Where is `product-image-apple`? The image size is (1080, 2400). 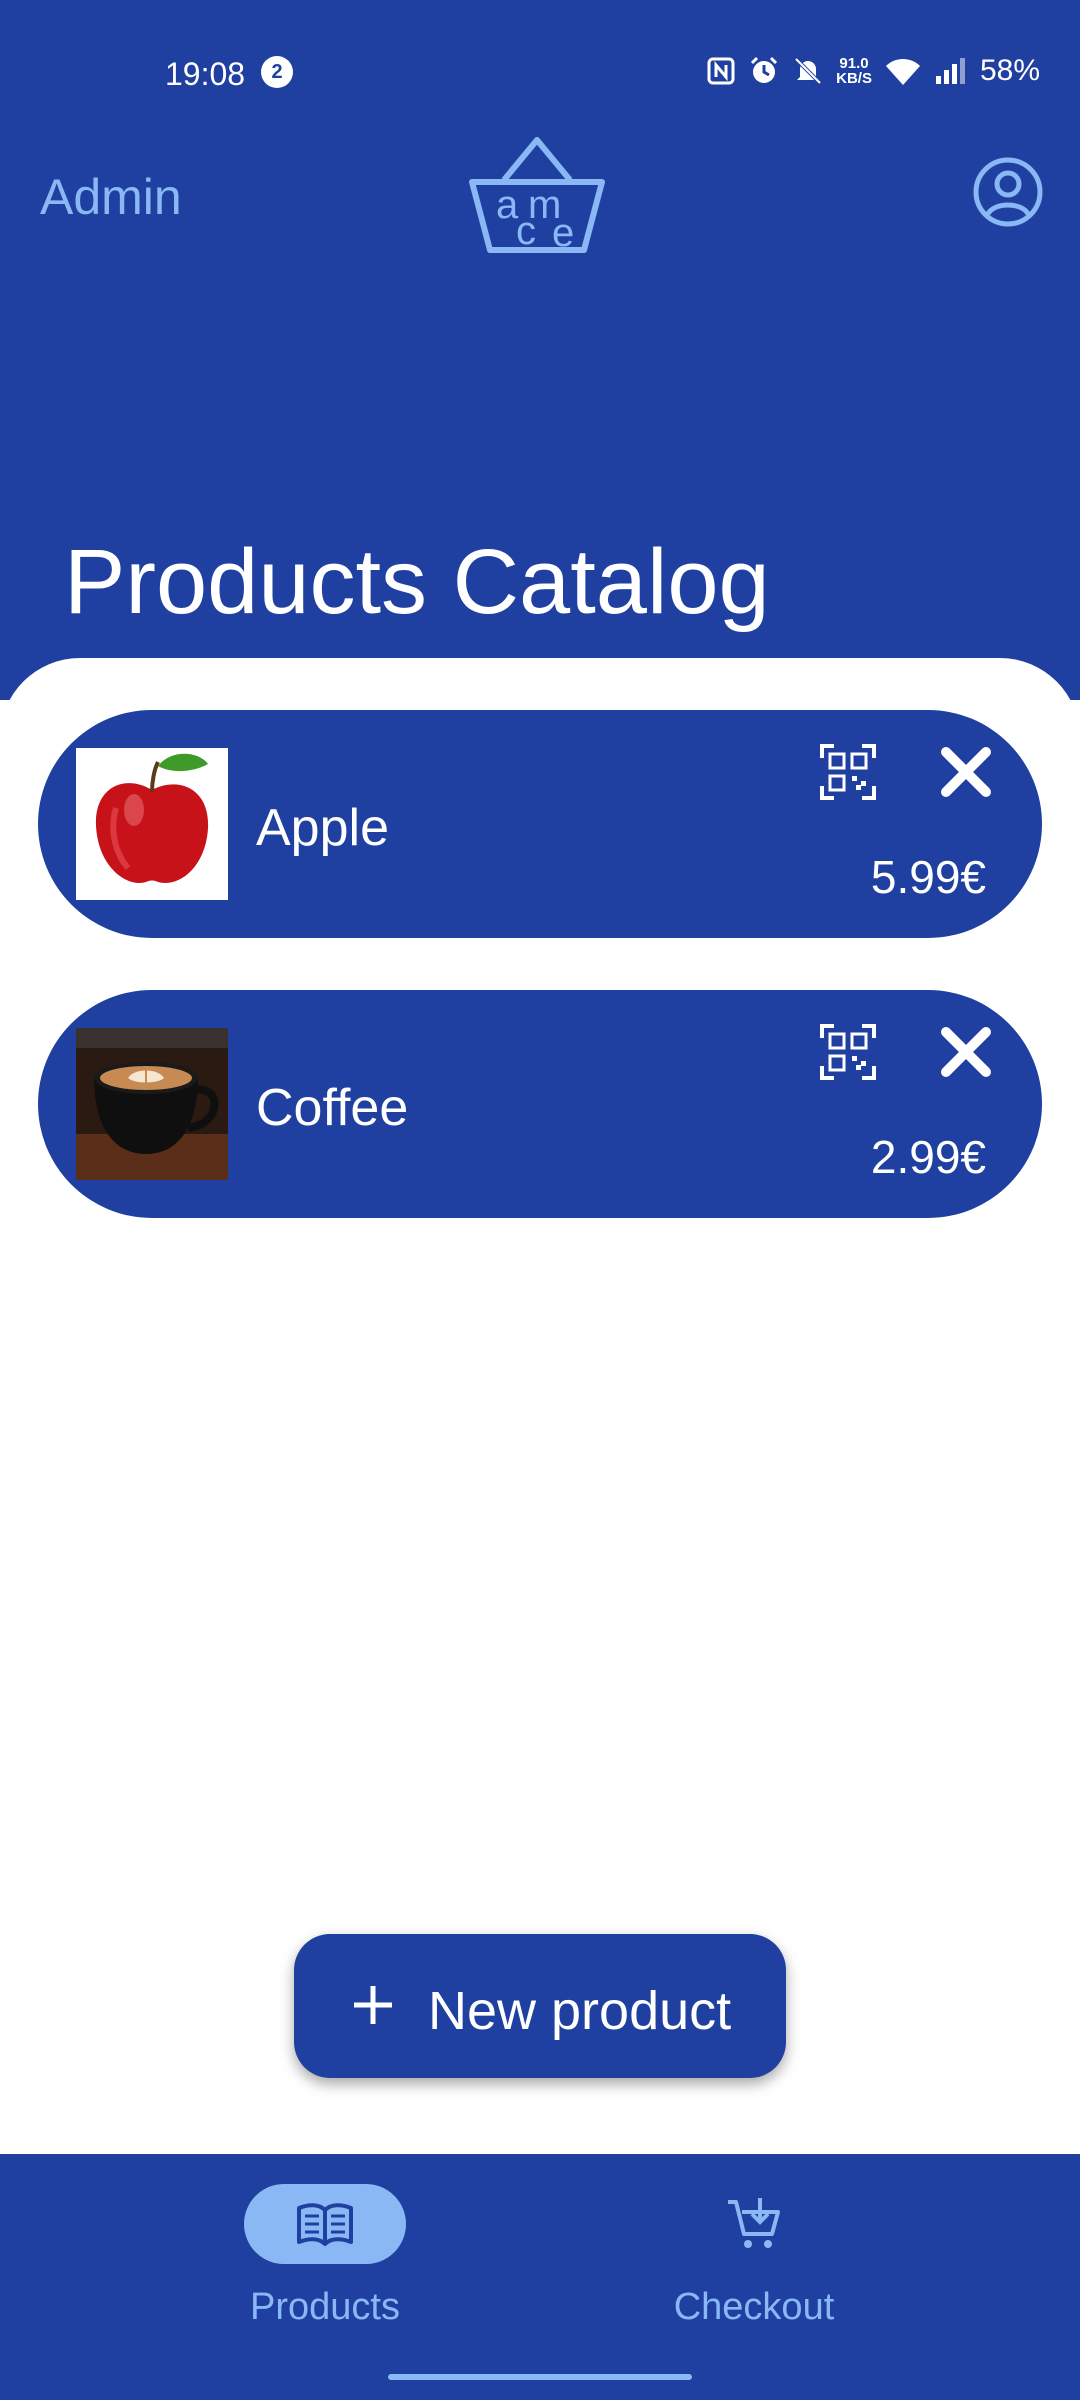
product-image-apple is located at coordinates (152, 824).